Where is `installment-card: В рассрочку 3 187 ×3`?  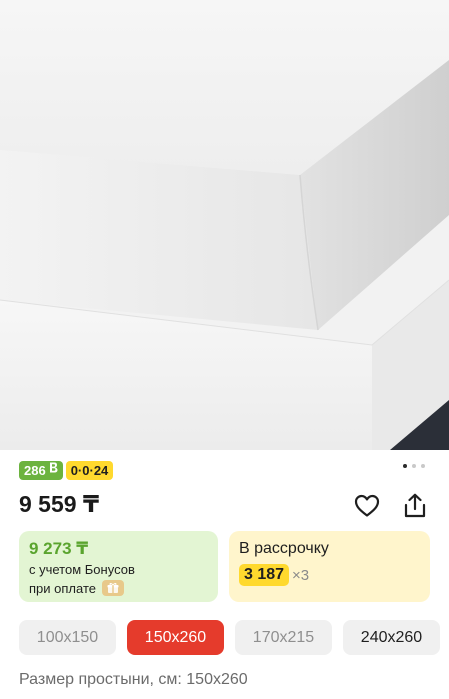
installment-card: В рассрочку 3 187 ×3 is located at coordinates (329, 566).